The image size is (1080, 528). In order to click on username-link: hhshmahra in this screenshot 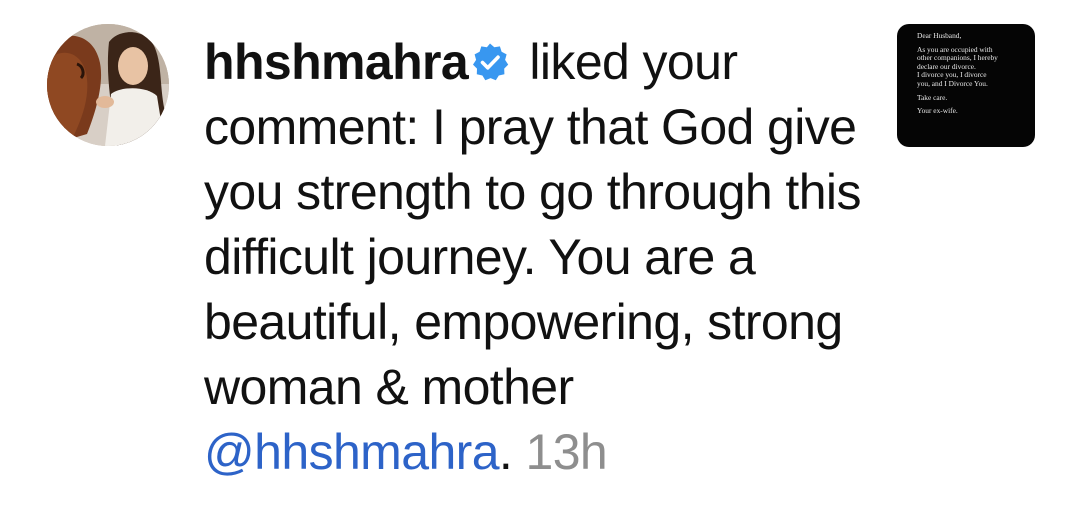, I will do `click(336, 62)`.